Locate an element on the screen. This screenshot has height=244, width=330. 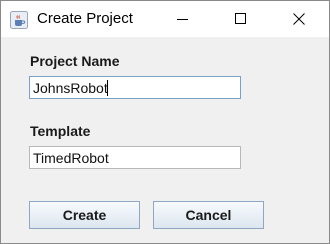
template-label: Template is located at coordinates (60, 131).